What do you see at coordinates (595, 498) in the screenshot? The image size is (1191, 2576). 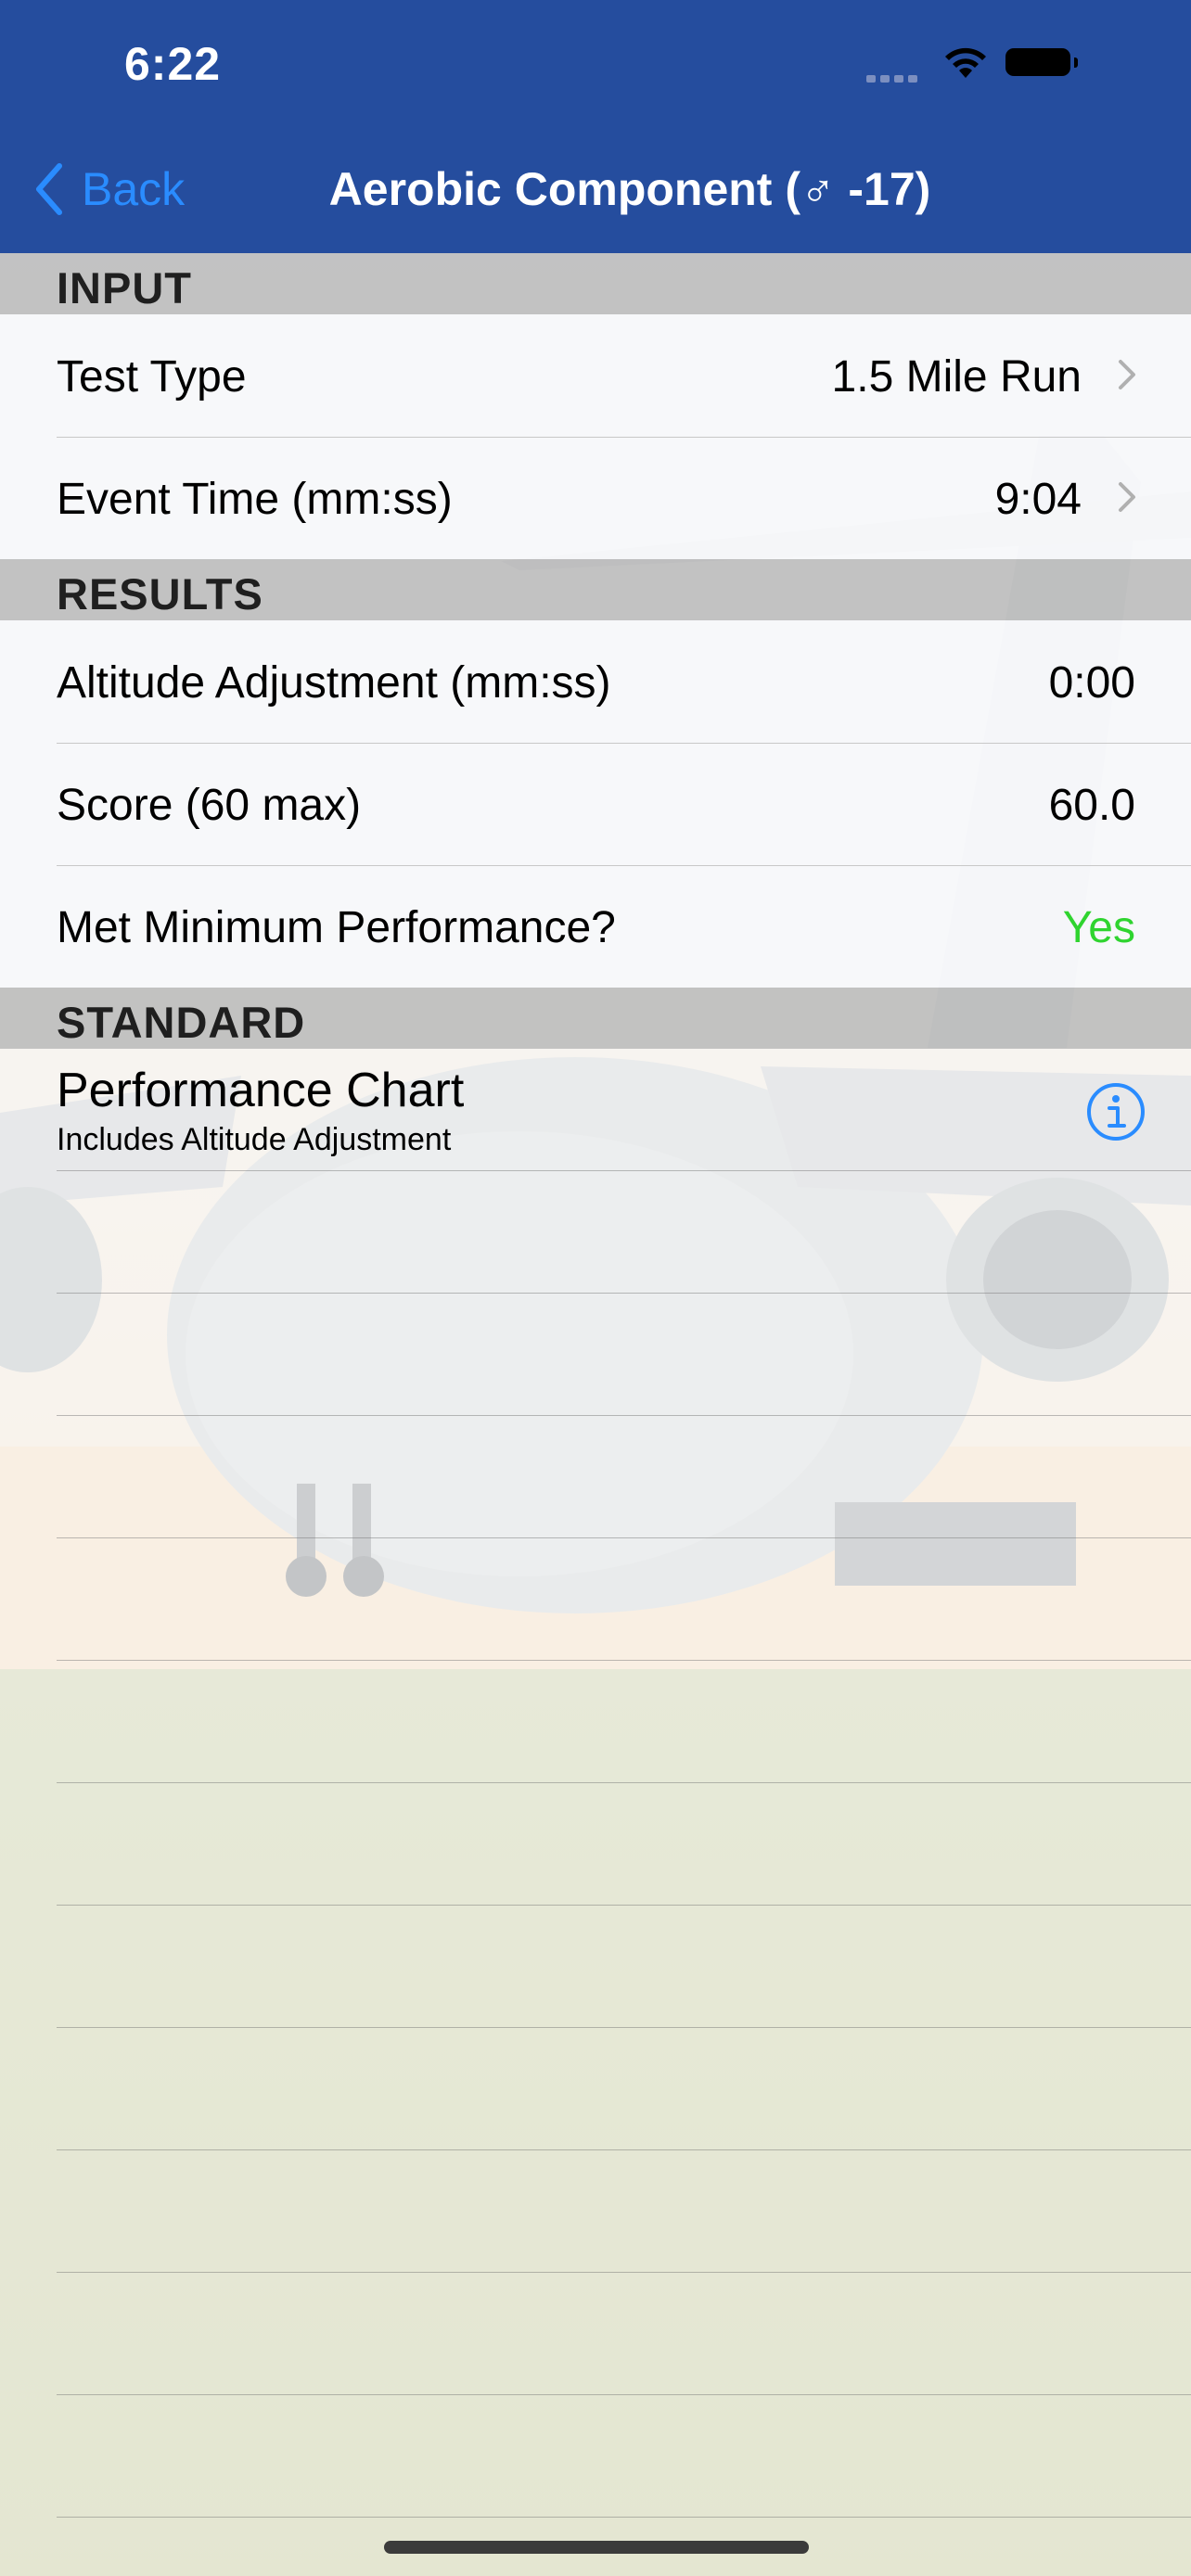 I see `event-time-row: Event Time (mm:ss) 9:04` at bounding box center [595, 498].